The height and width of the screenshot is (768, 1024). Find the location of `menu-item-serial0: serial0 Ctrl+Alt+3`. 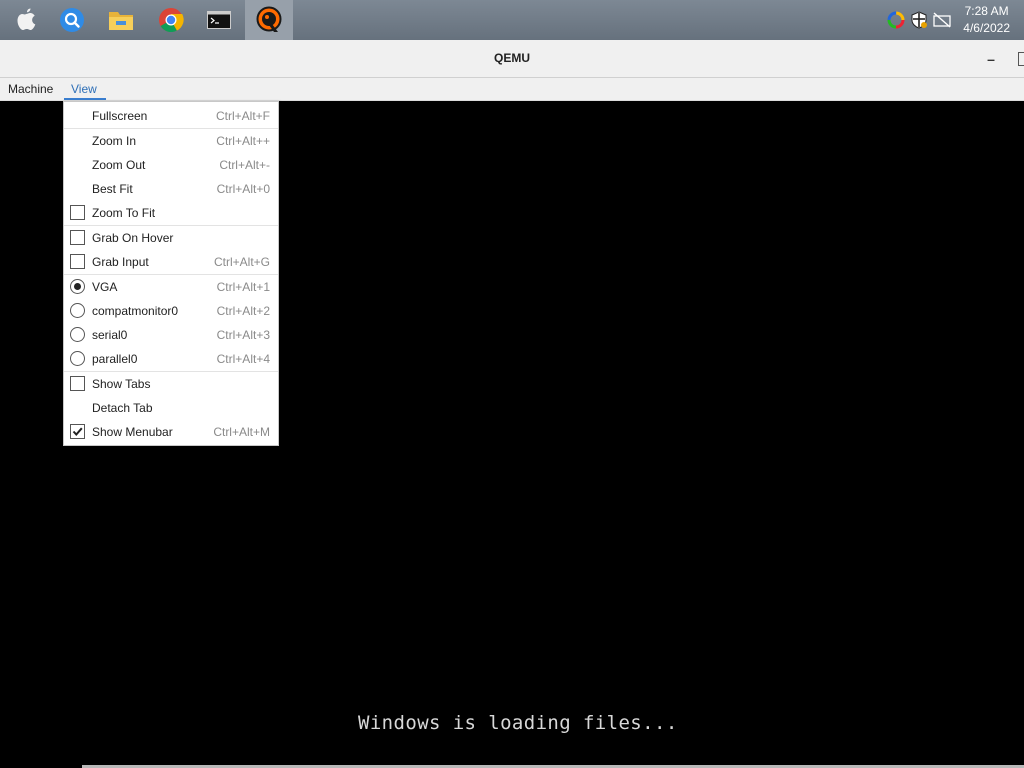

menu-item-serial0: serial0 Ctrl+Alt+3 is located at coordinates (171, 335).